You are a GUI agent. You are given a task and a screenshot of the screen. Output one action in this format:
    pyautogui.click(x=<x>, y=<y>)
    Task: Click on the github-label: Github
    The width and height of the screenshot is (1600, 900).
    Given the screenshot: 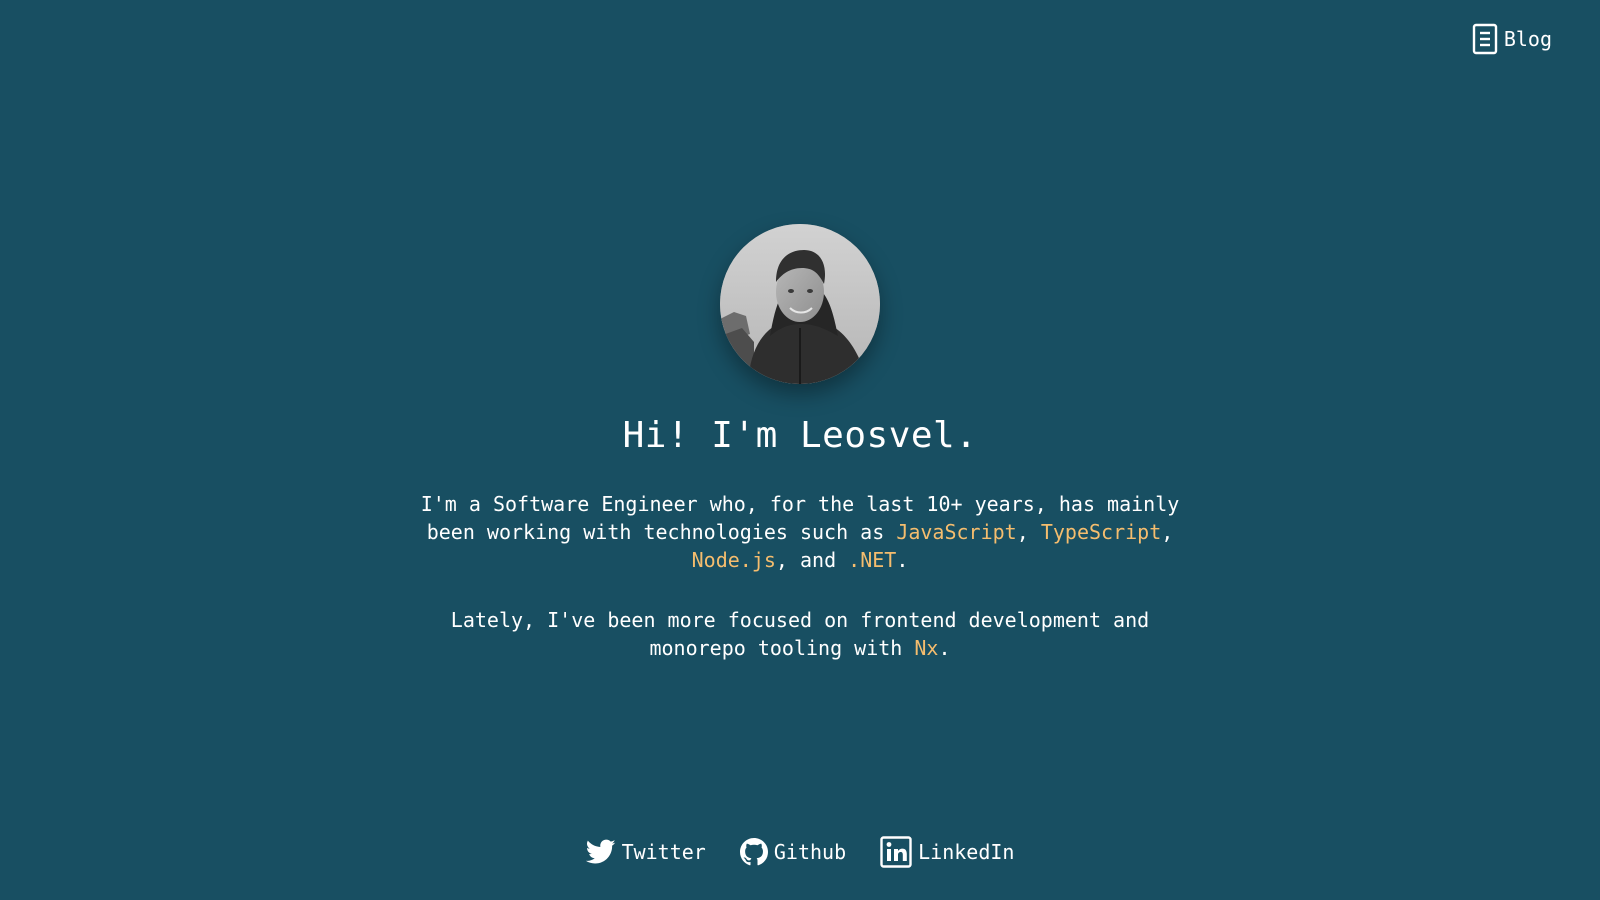 What is the action you would take?
    pyautogui.click(x=810, y=852)
    